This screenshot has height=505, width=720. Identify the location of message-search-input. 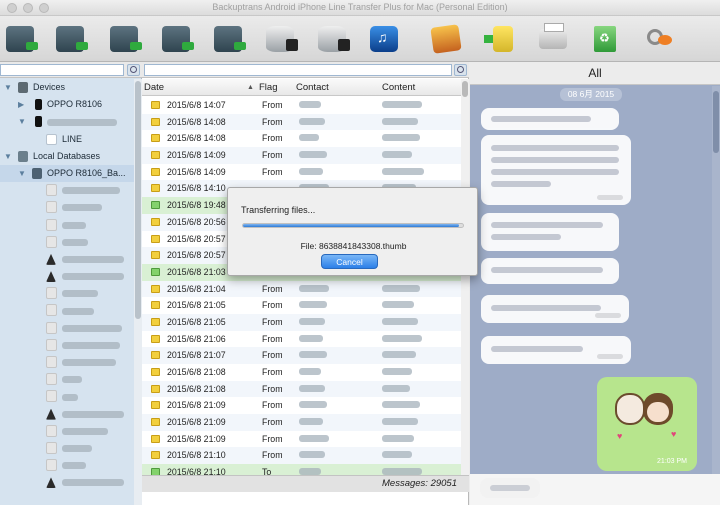
(298, 70).